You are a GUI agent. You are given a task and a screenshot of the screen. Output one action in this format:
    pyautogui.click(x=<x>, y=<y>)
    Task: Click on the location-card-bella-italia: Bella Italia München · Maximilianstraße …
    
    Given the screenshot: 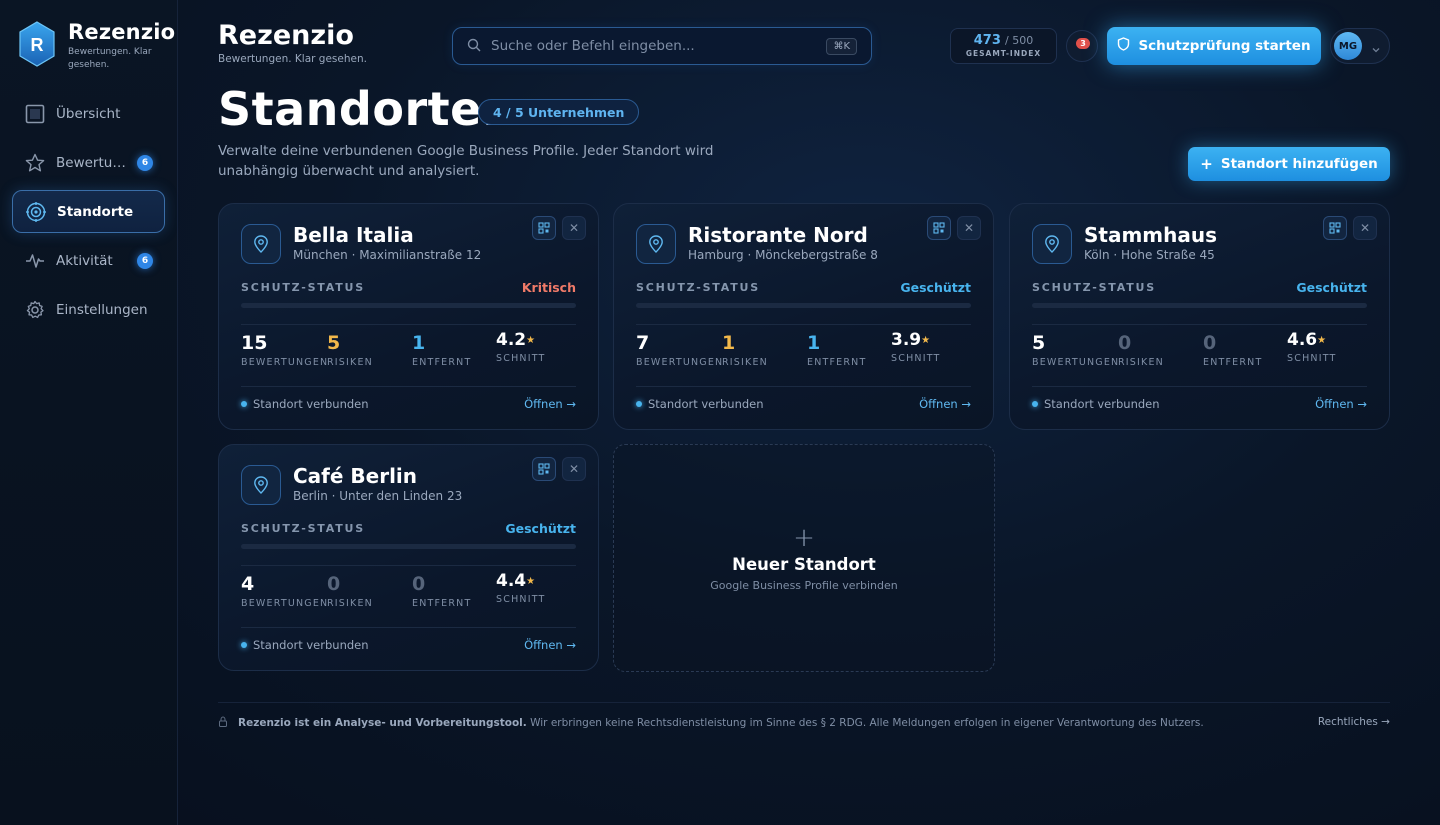 What is the action you would take?
    pyautogui.click(x=408, y=316)
    